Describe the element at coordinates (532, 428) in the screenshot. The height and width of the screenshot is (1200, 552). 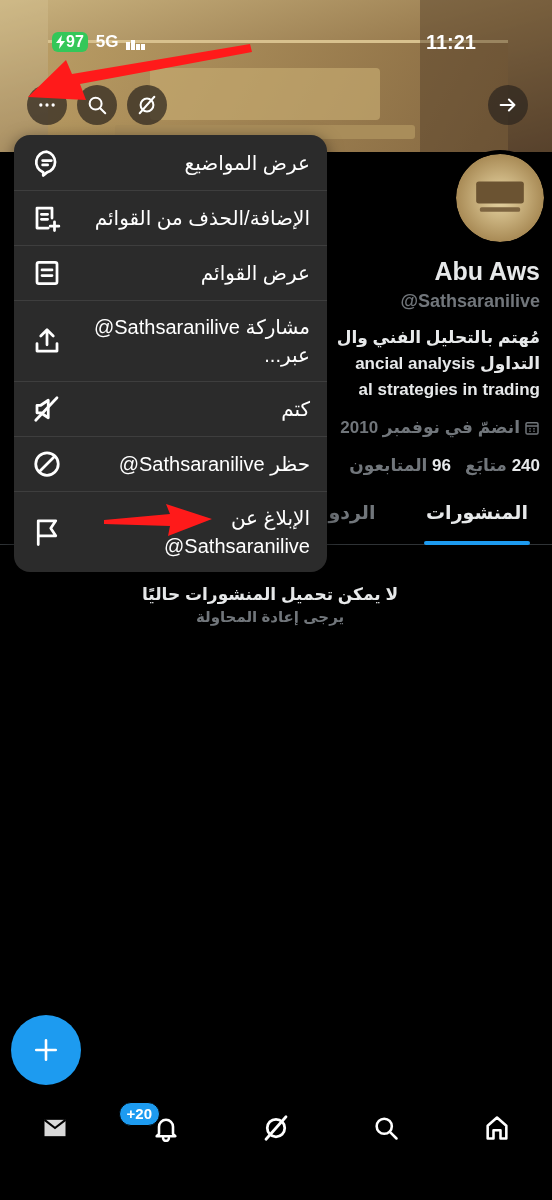
I see `calendar-icon` at that location.